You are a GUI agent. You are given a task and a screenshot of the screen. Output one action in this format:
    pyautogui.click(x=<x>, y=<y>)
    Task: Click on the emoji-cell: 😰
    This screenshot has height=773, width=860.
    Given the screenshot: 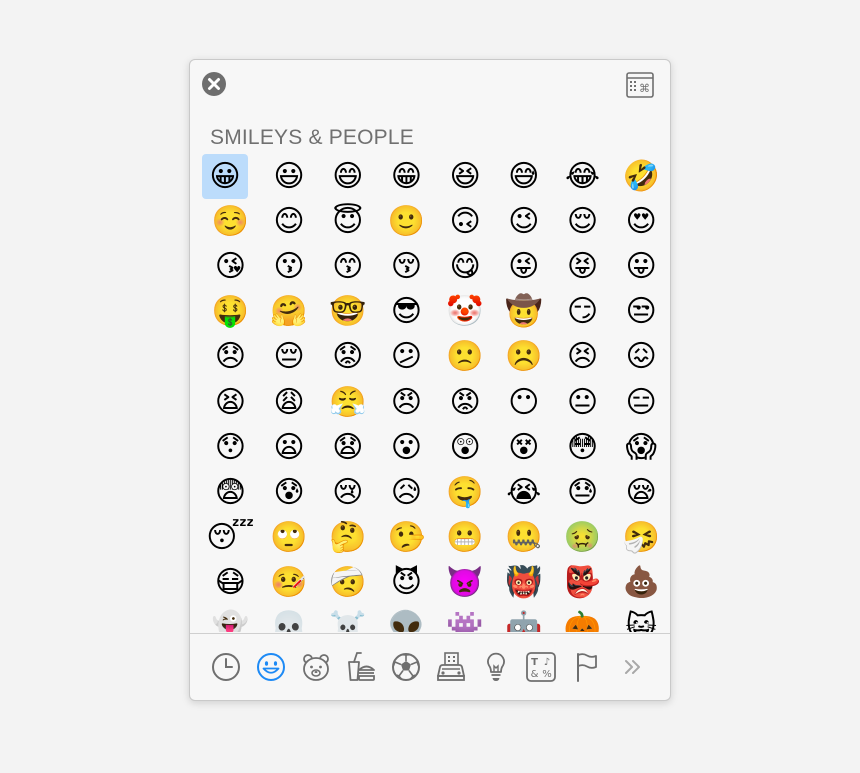 What is the action you would take?
    pyautogui.click(x=289, y=492)
    